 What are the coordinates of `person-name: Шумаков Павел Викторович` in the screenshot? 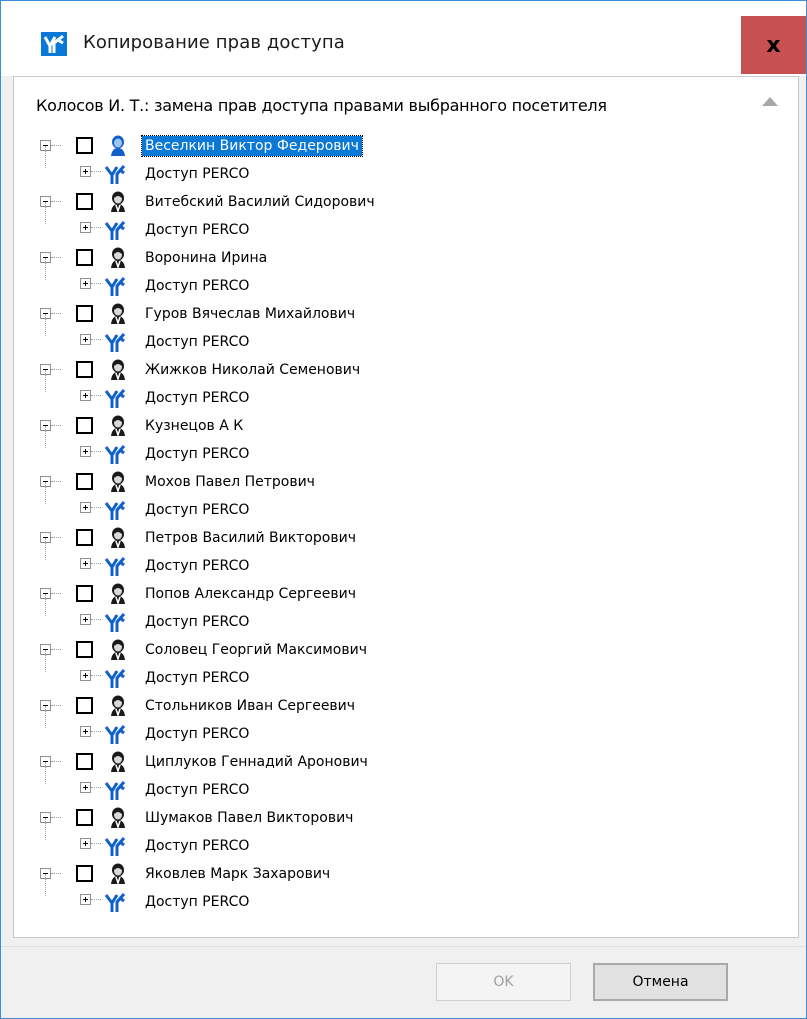 It's located at (249, 818).